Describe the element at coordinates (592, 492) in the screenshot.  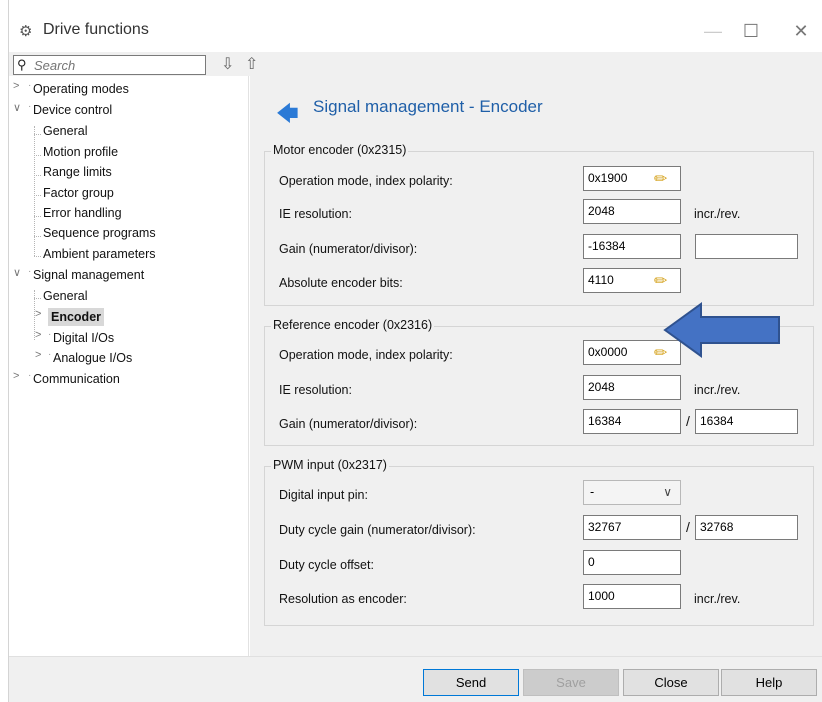
I see `select-value: -` at that location.